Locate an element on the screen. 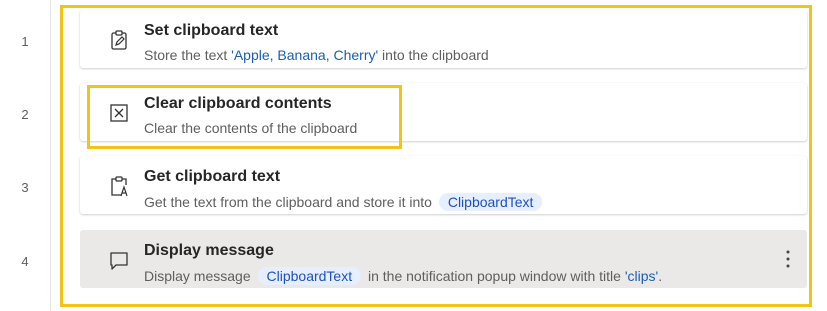 Image resolution: width=827 pixels, height=311 pixels. description-text: into the clipboard is located at coordinates (433, 55).